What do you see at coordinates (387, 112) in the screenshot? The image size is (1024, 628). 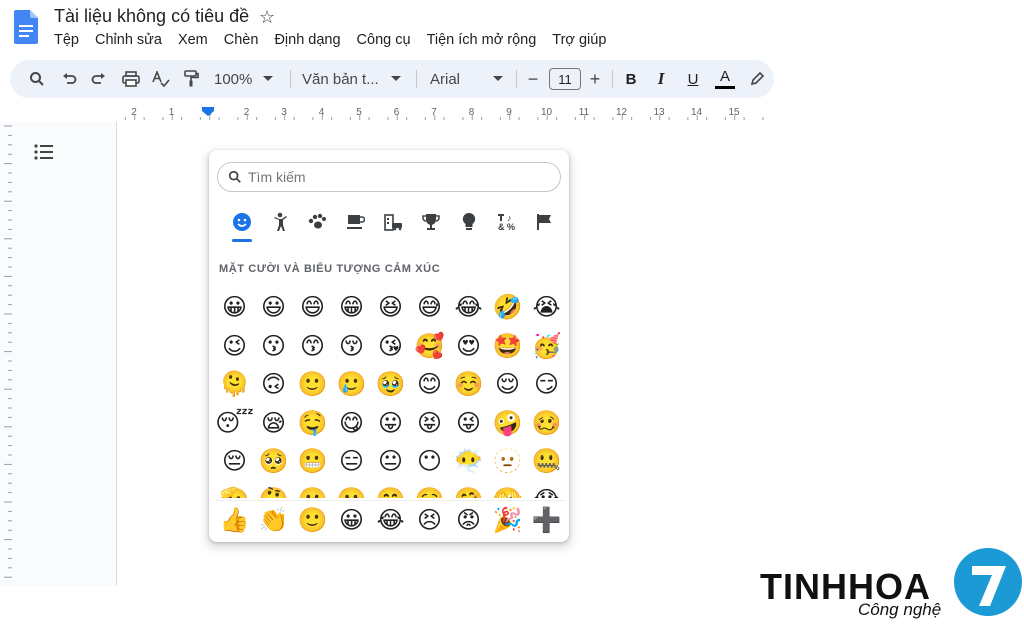 I see `horizontal-ruler: 21123456789101112131415` at bounding box center [387, 112].